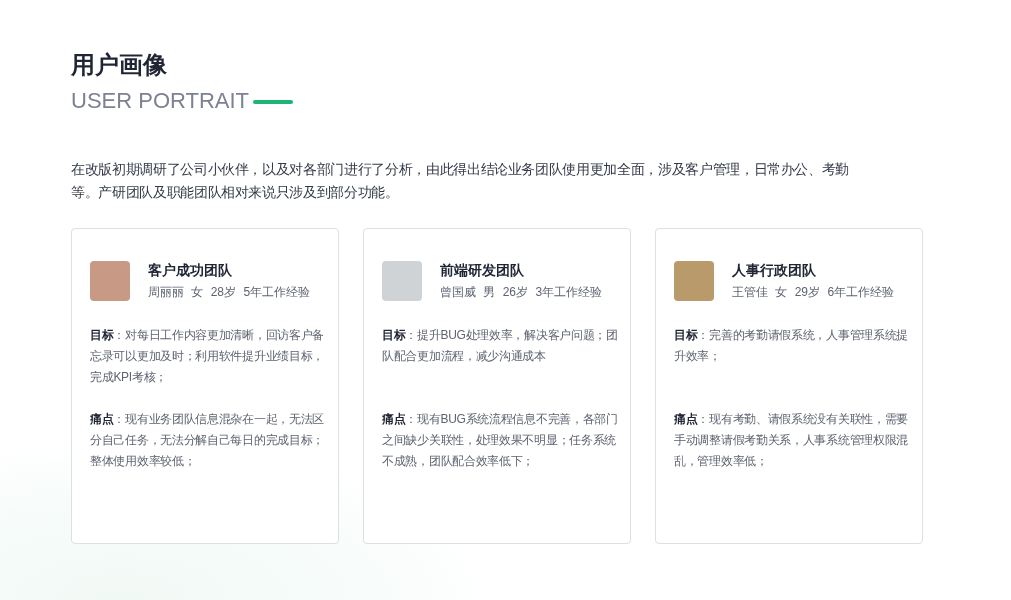 The width and height of the screenshot is (1011, 600). Describe the element at coordinates (482, 270) in the screenshot. I see `team-name: 前端研发团队` at that location.